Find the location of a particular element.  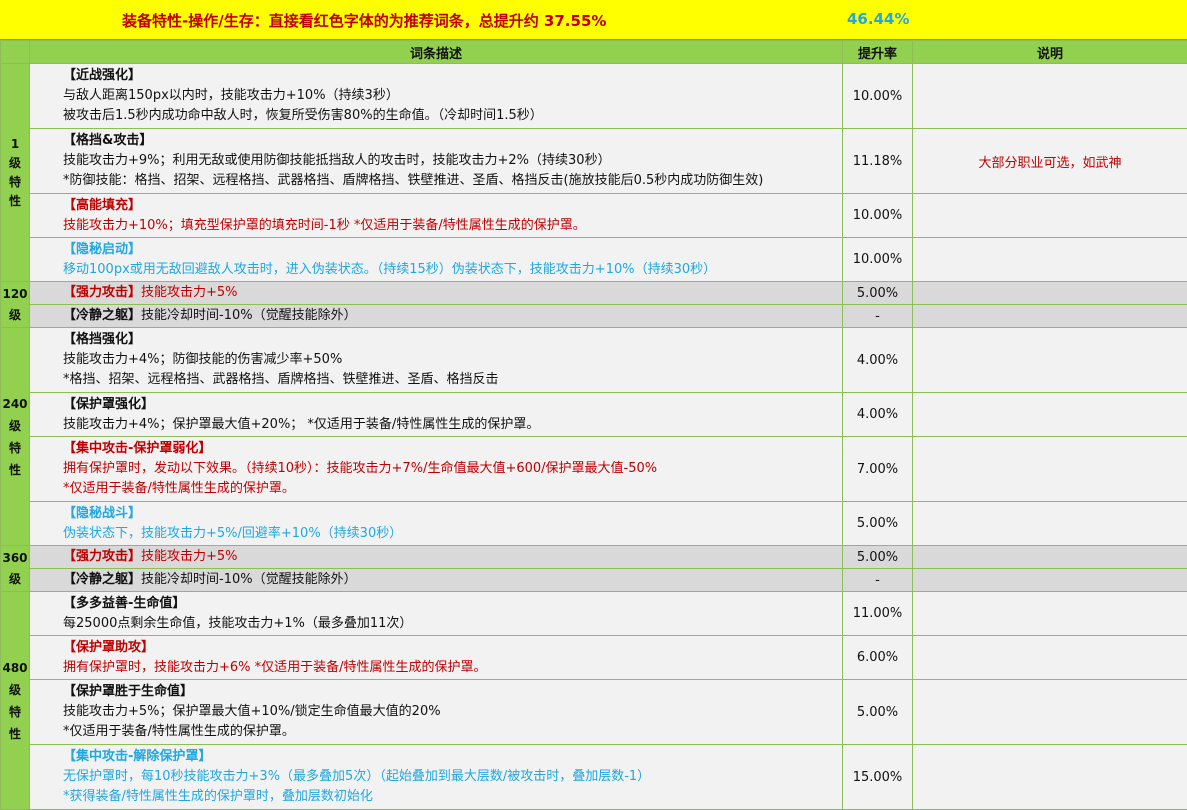

trait-name: 【保护罩助攻】 is located at coordinates (109, 647).